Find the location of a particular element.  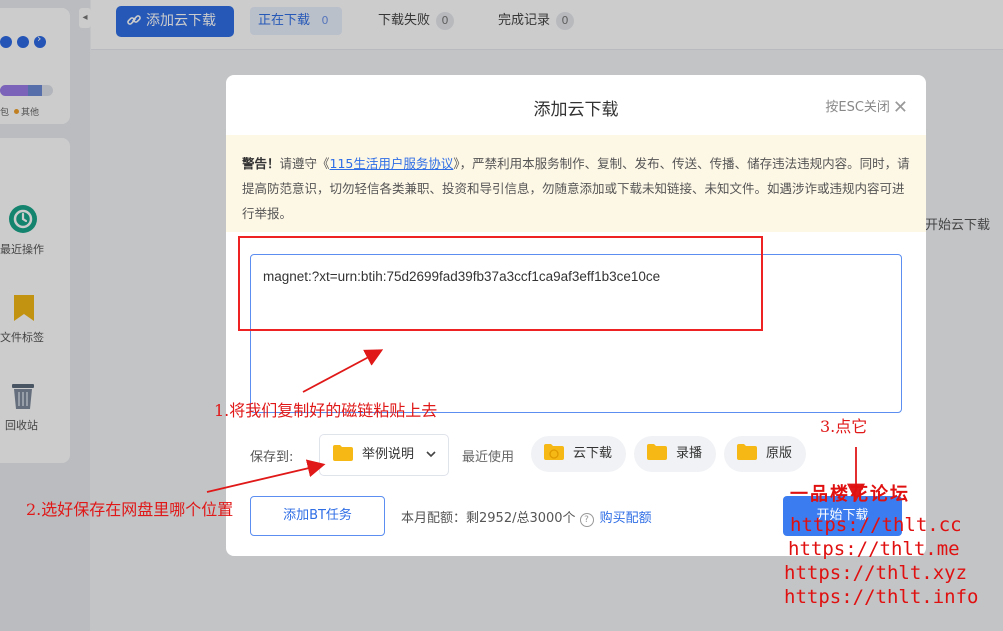

arrow-to-link-input is located at coordinates (343, 371).